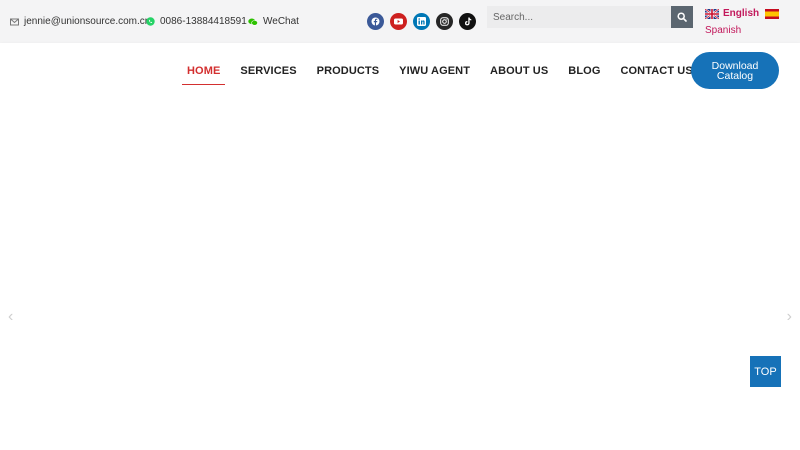 The image size is (800, 450). What do you see at coordinates (268, 74) in the screenshot?
I see `nav-item-services: SERVICES` at bounding box center [268, 74].